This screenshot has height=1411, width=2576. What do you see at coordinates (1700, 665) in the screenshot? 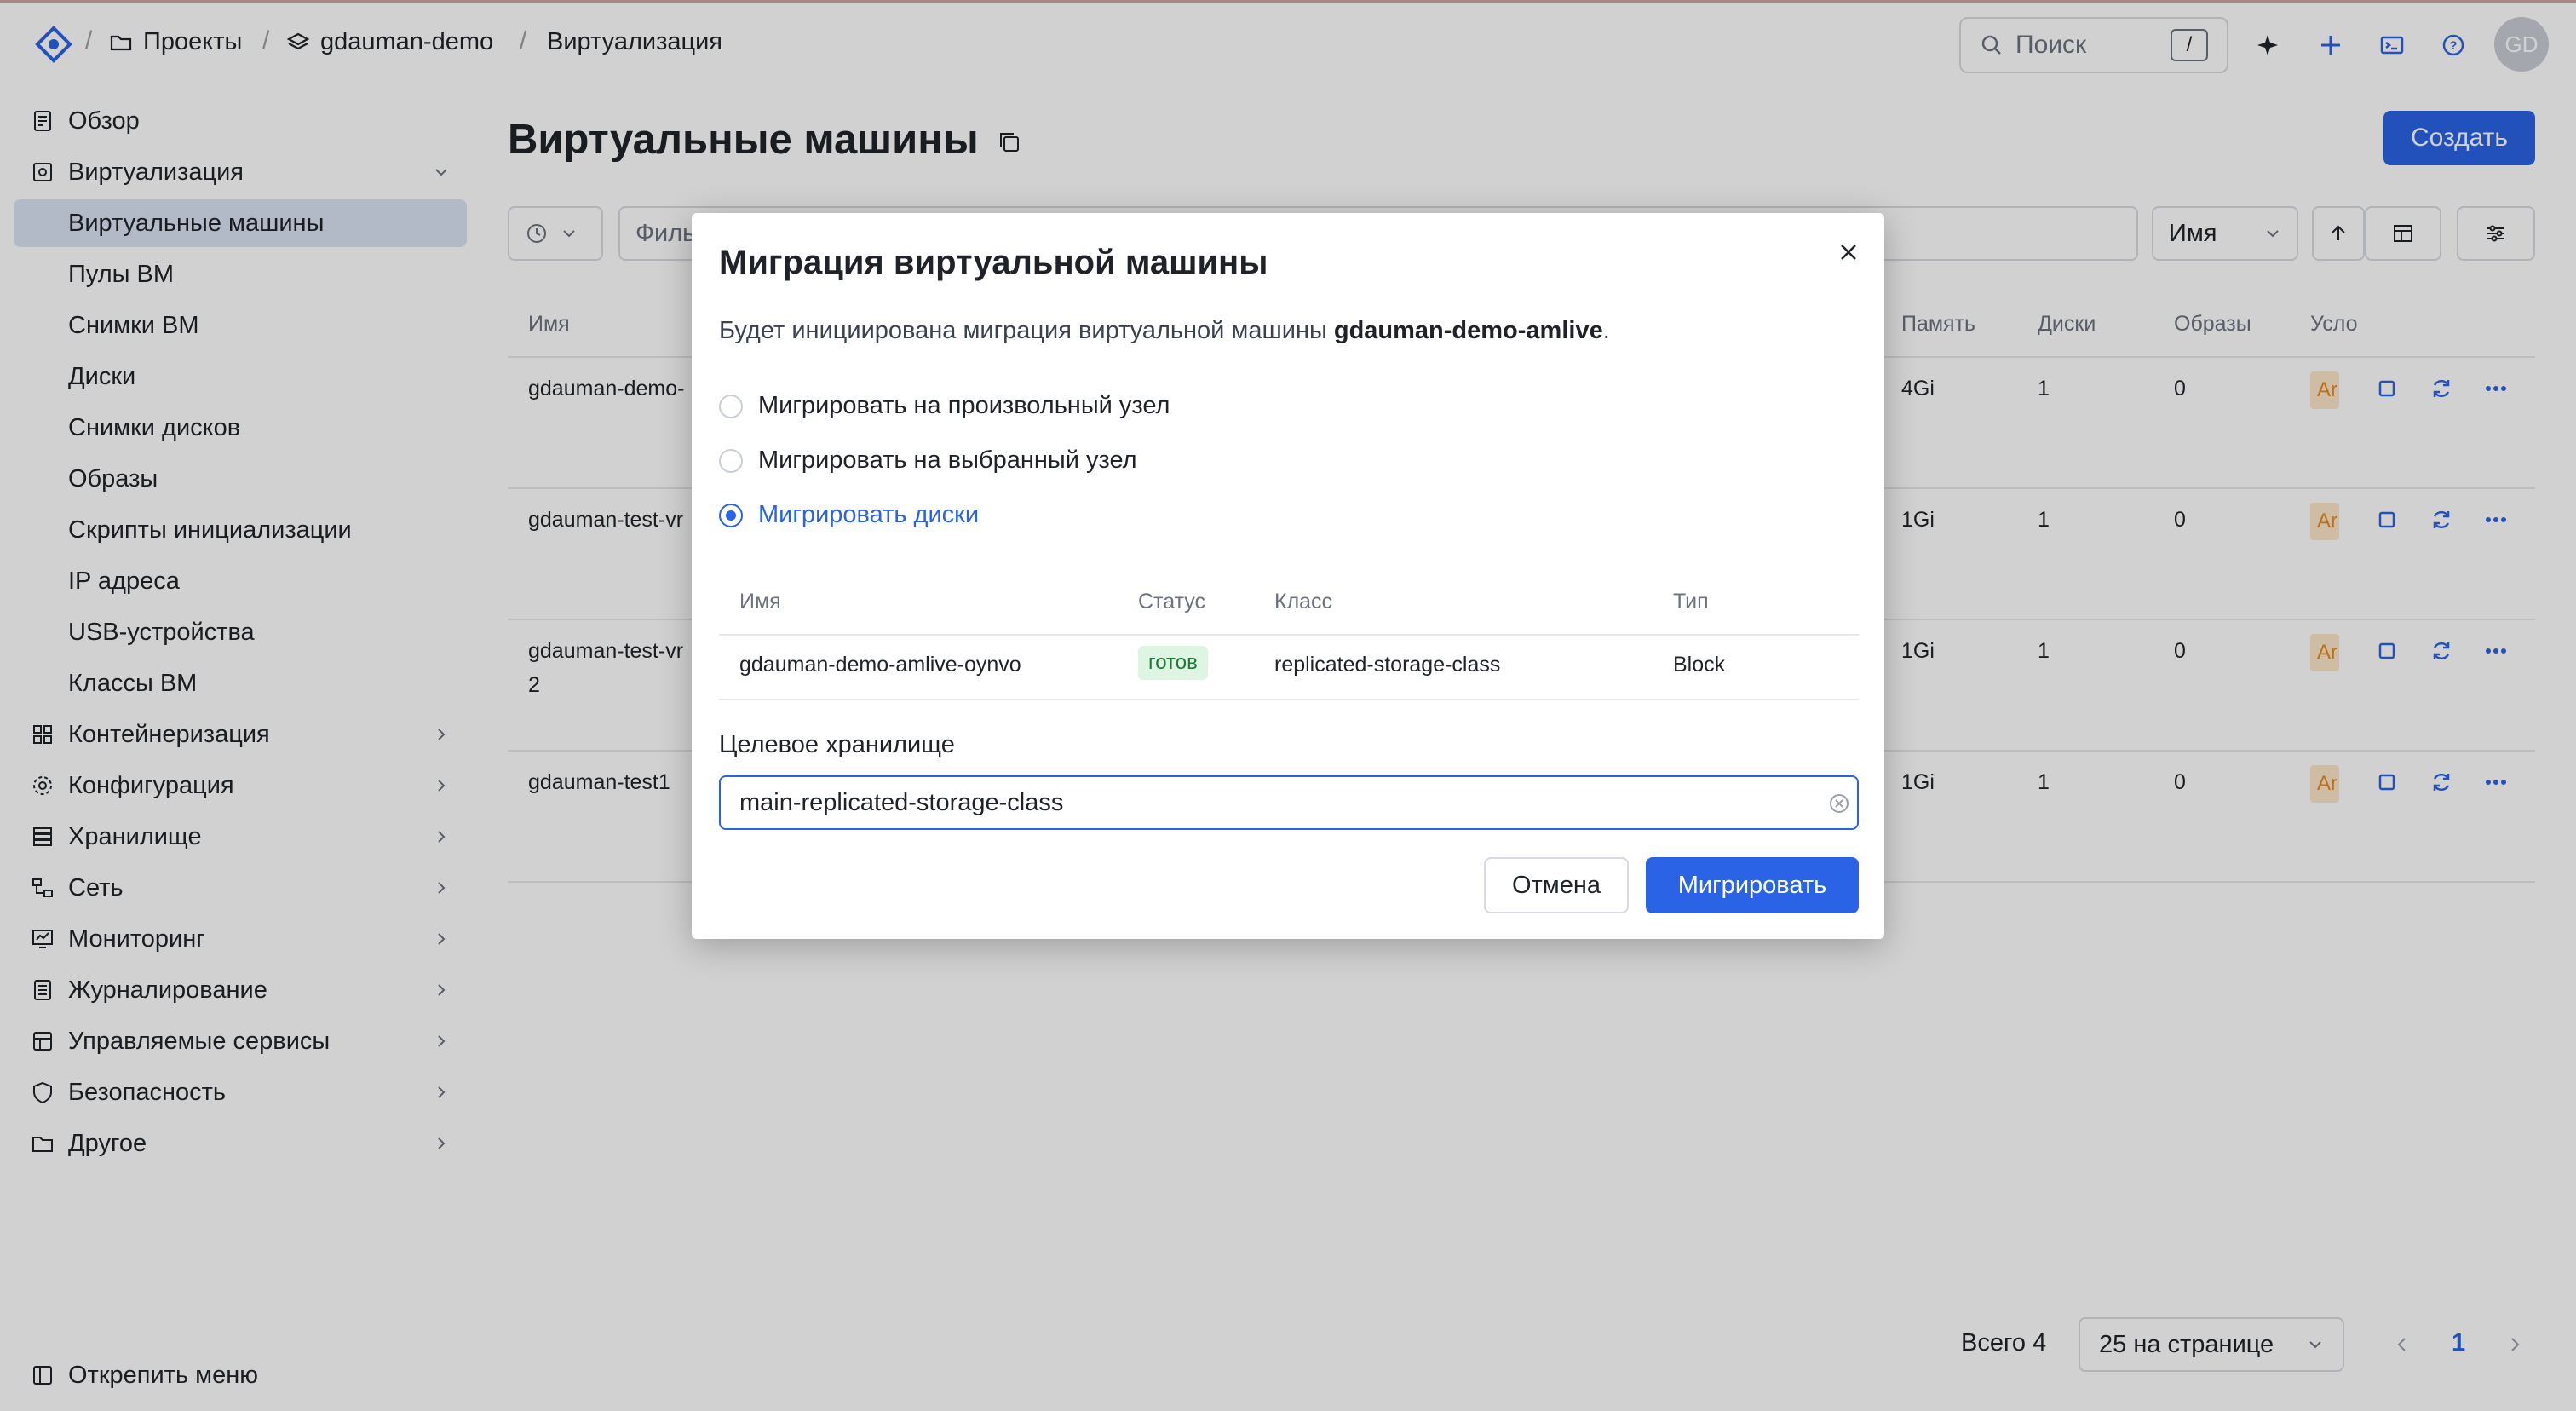
I see `disk-type: Block` at bounding box center [1700, 665].